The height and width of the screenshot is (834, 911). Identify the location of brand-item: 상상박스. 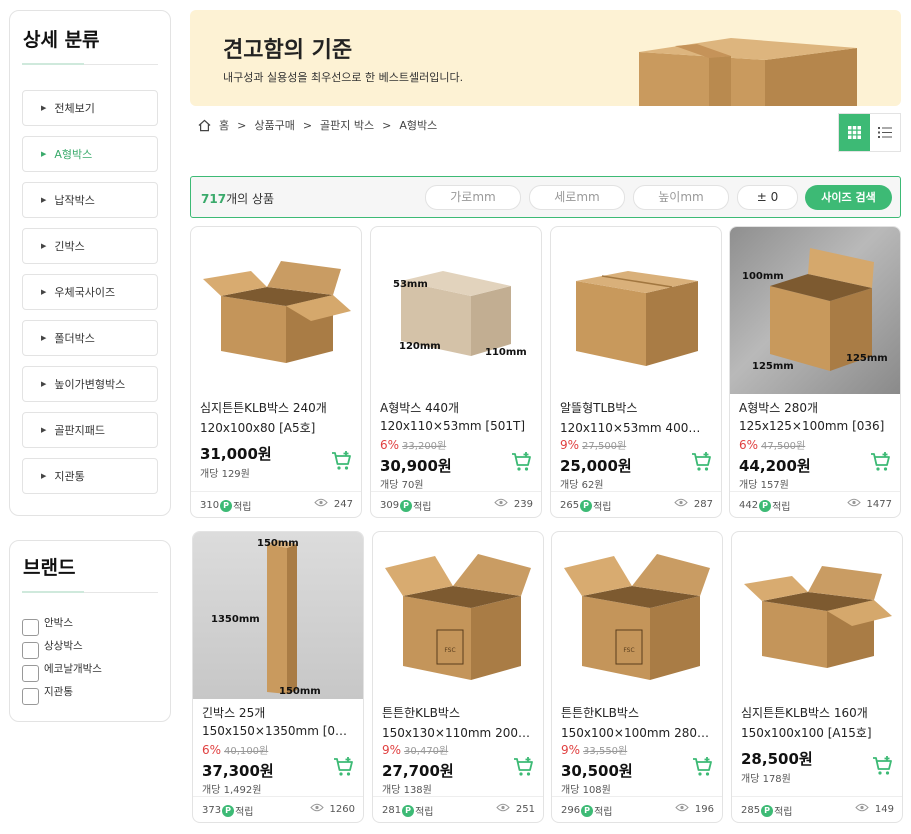
(90, 646).